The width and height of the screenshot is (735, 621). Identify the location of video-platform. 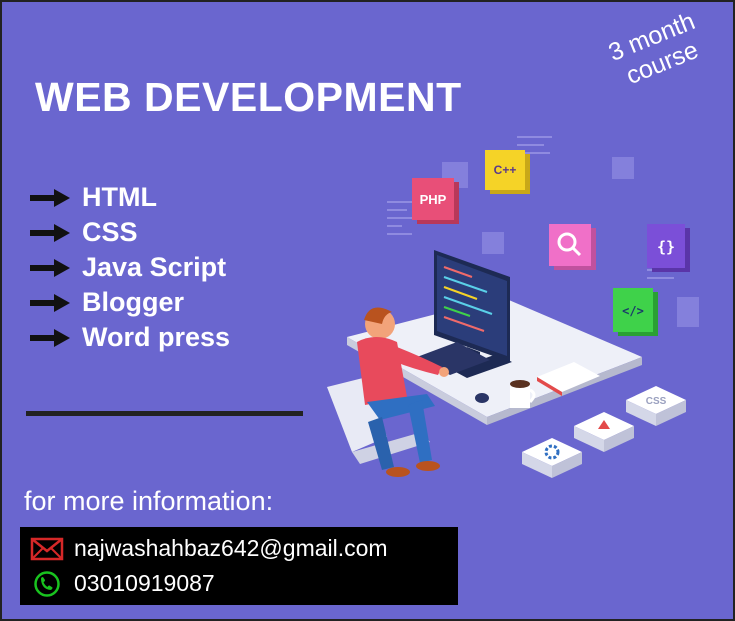
(604, 432).